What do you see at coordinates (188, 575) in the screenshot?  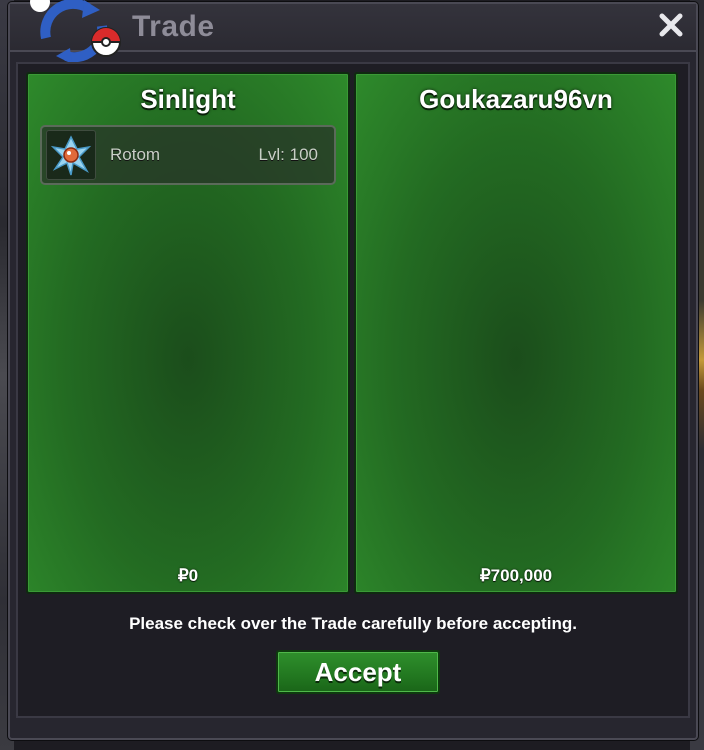 I see `my-money-offer: ₽0` at bounding box center [188, 575].